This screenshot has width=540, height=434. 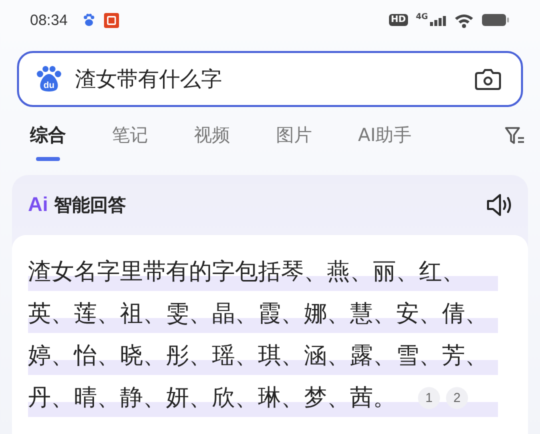 I want to click on wifi-icon, so click(x=464, y=20).